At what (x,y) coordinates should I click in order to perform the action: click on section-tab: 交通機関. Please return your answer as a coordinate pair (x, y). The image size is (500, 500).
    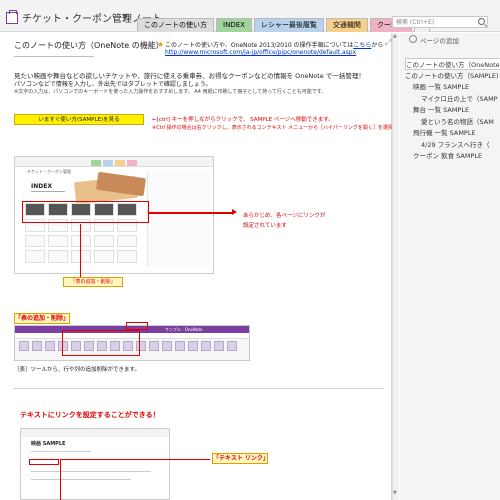
    Looking at the image, I should click on (346, 25).